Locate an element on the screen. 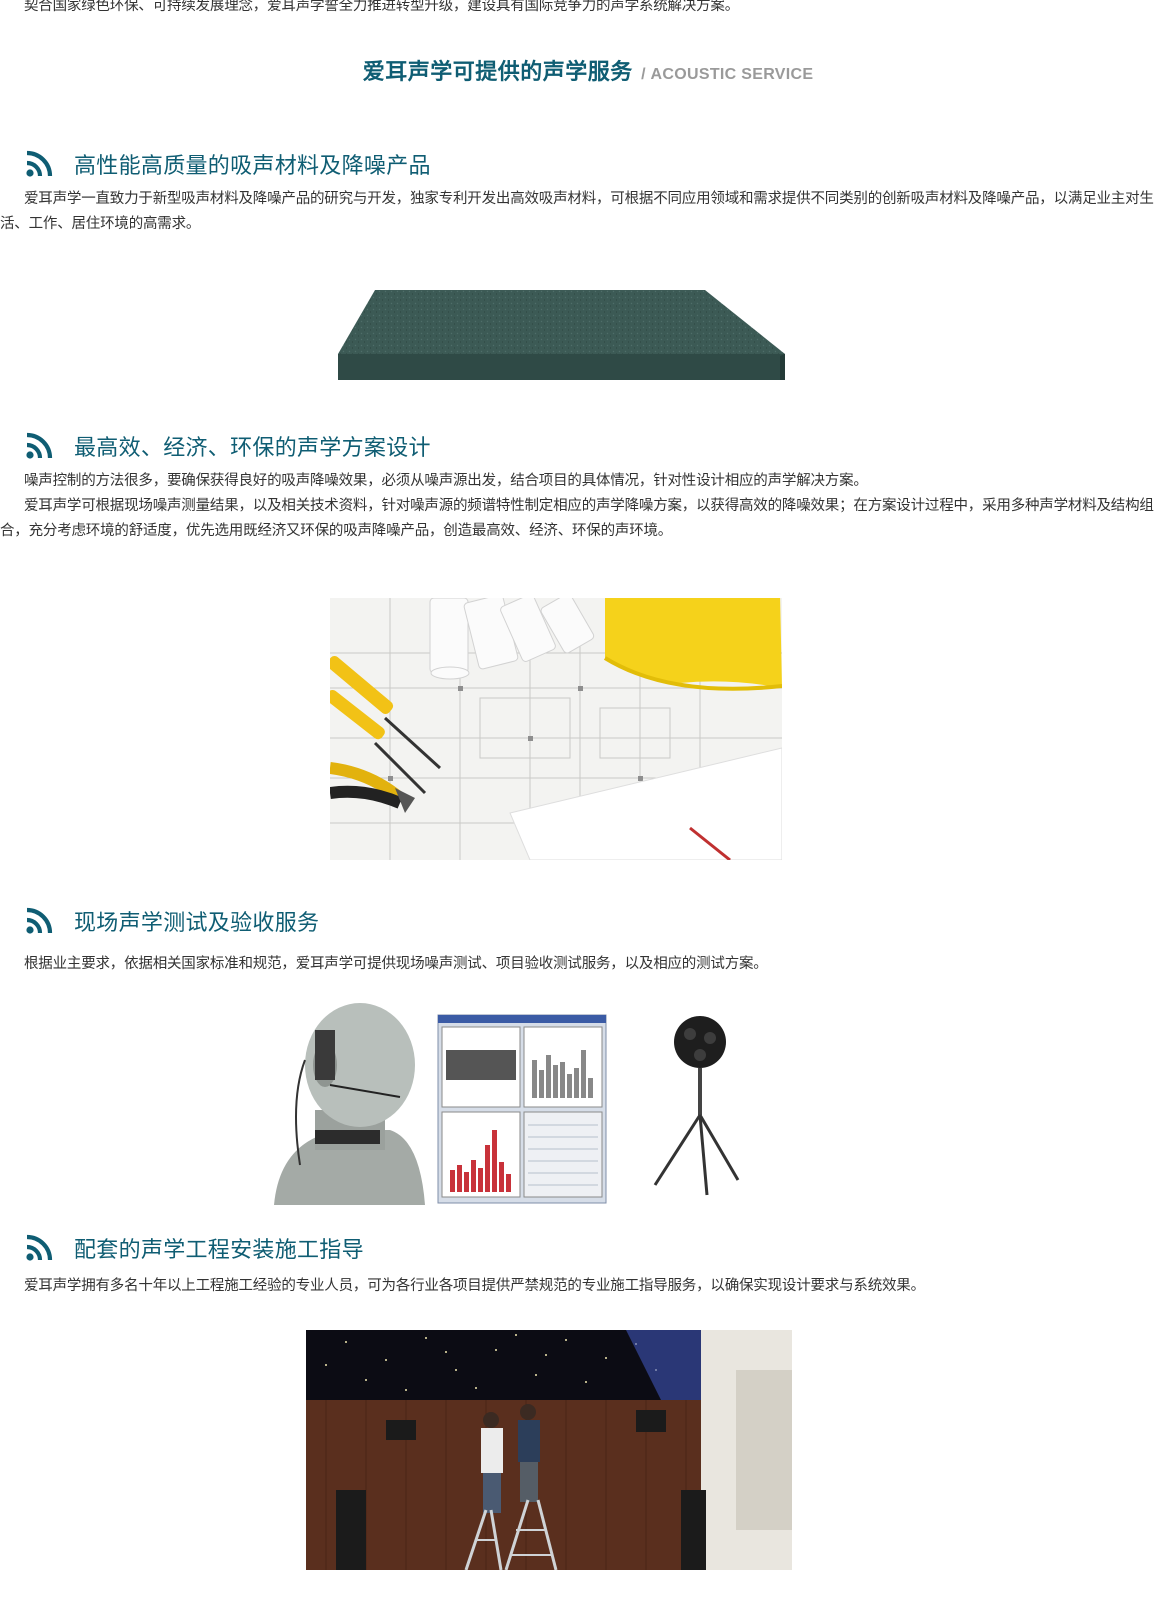 The width and height of the screenshot is (1176, 1607). section-2-title: 最高效、经济、环保的声学方案设计 is located at coordinates (227, 446).